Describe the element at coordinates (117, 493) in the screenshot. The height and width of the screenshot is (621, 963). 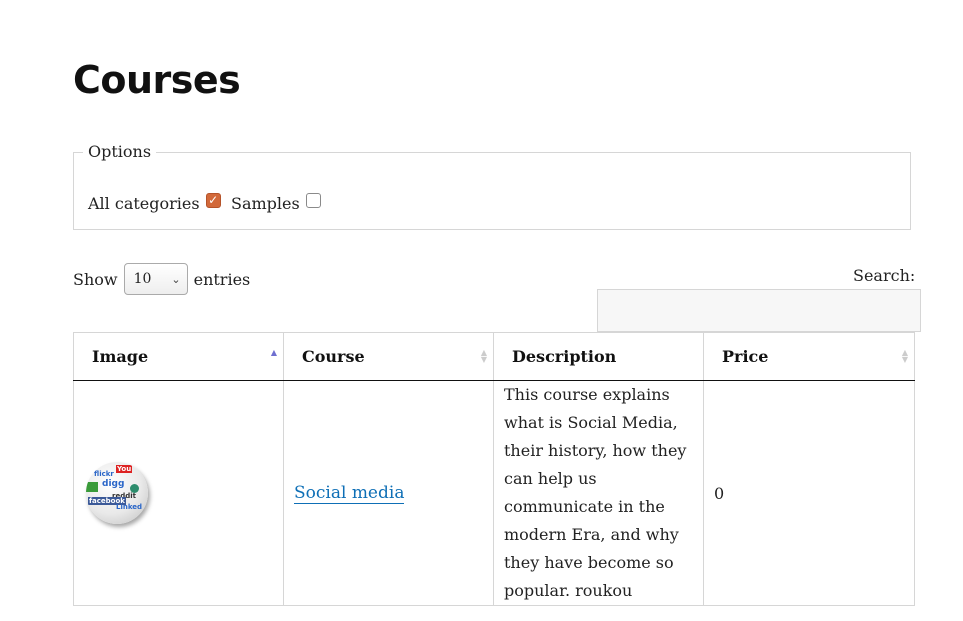
I see `social-media-globe-icon: flickr You digg reddit facebook Linked` at that location.